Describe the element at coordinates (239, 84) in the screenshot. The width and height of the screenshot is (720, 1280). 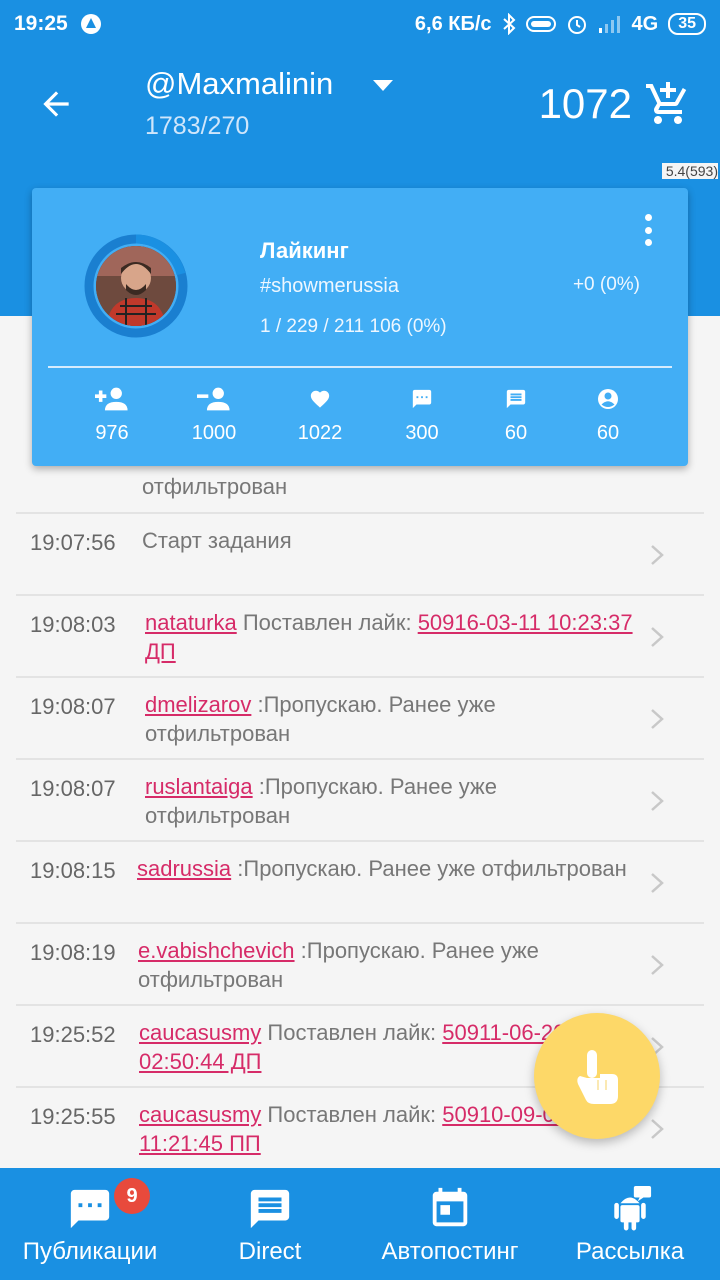
I see `account-name: @Maxmalinin` at that location.